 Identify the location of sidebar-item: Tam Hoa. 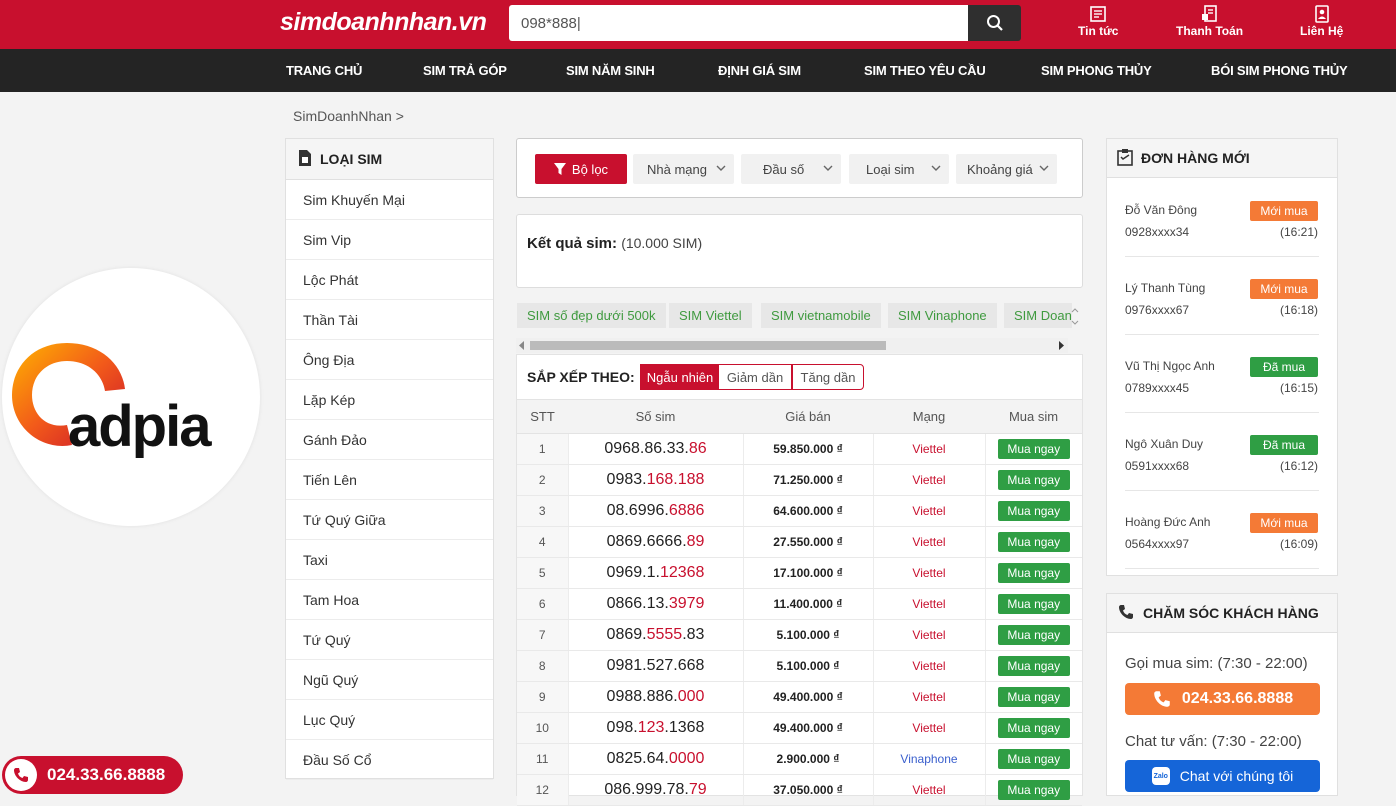
(389, 600).